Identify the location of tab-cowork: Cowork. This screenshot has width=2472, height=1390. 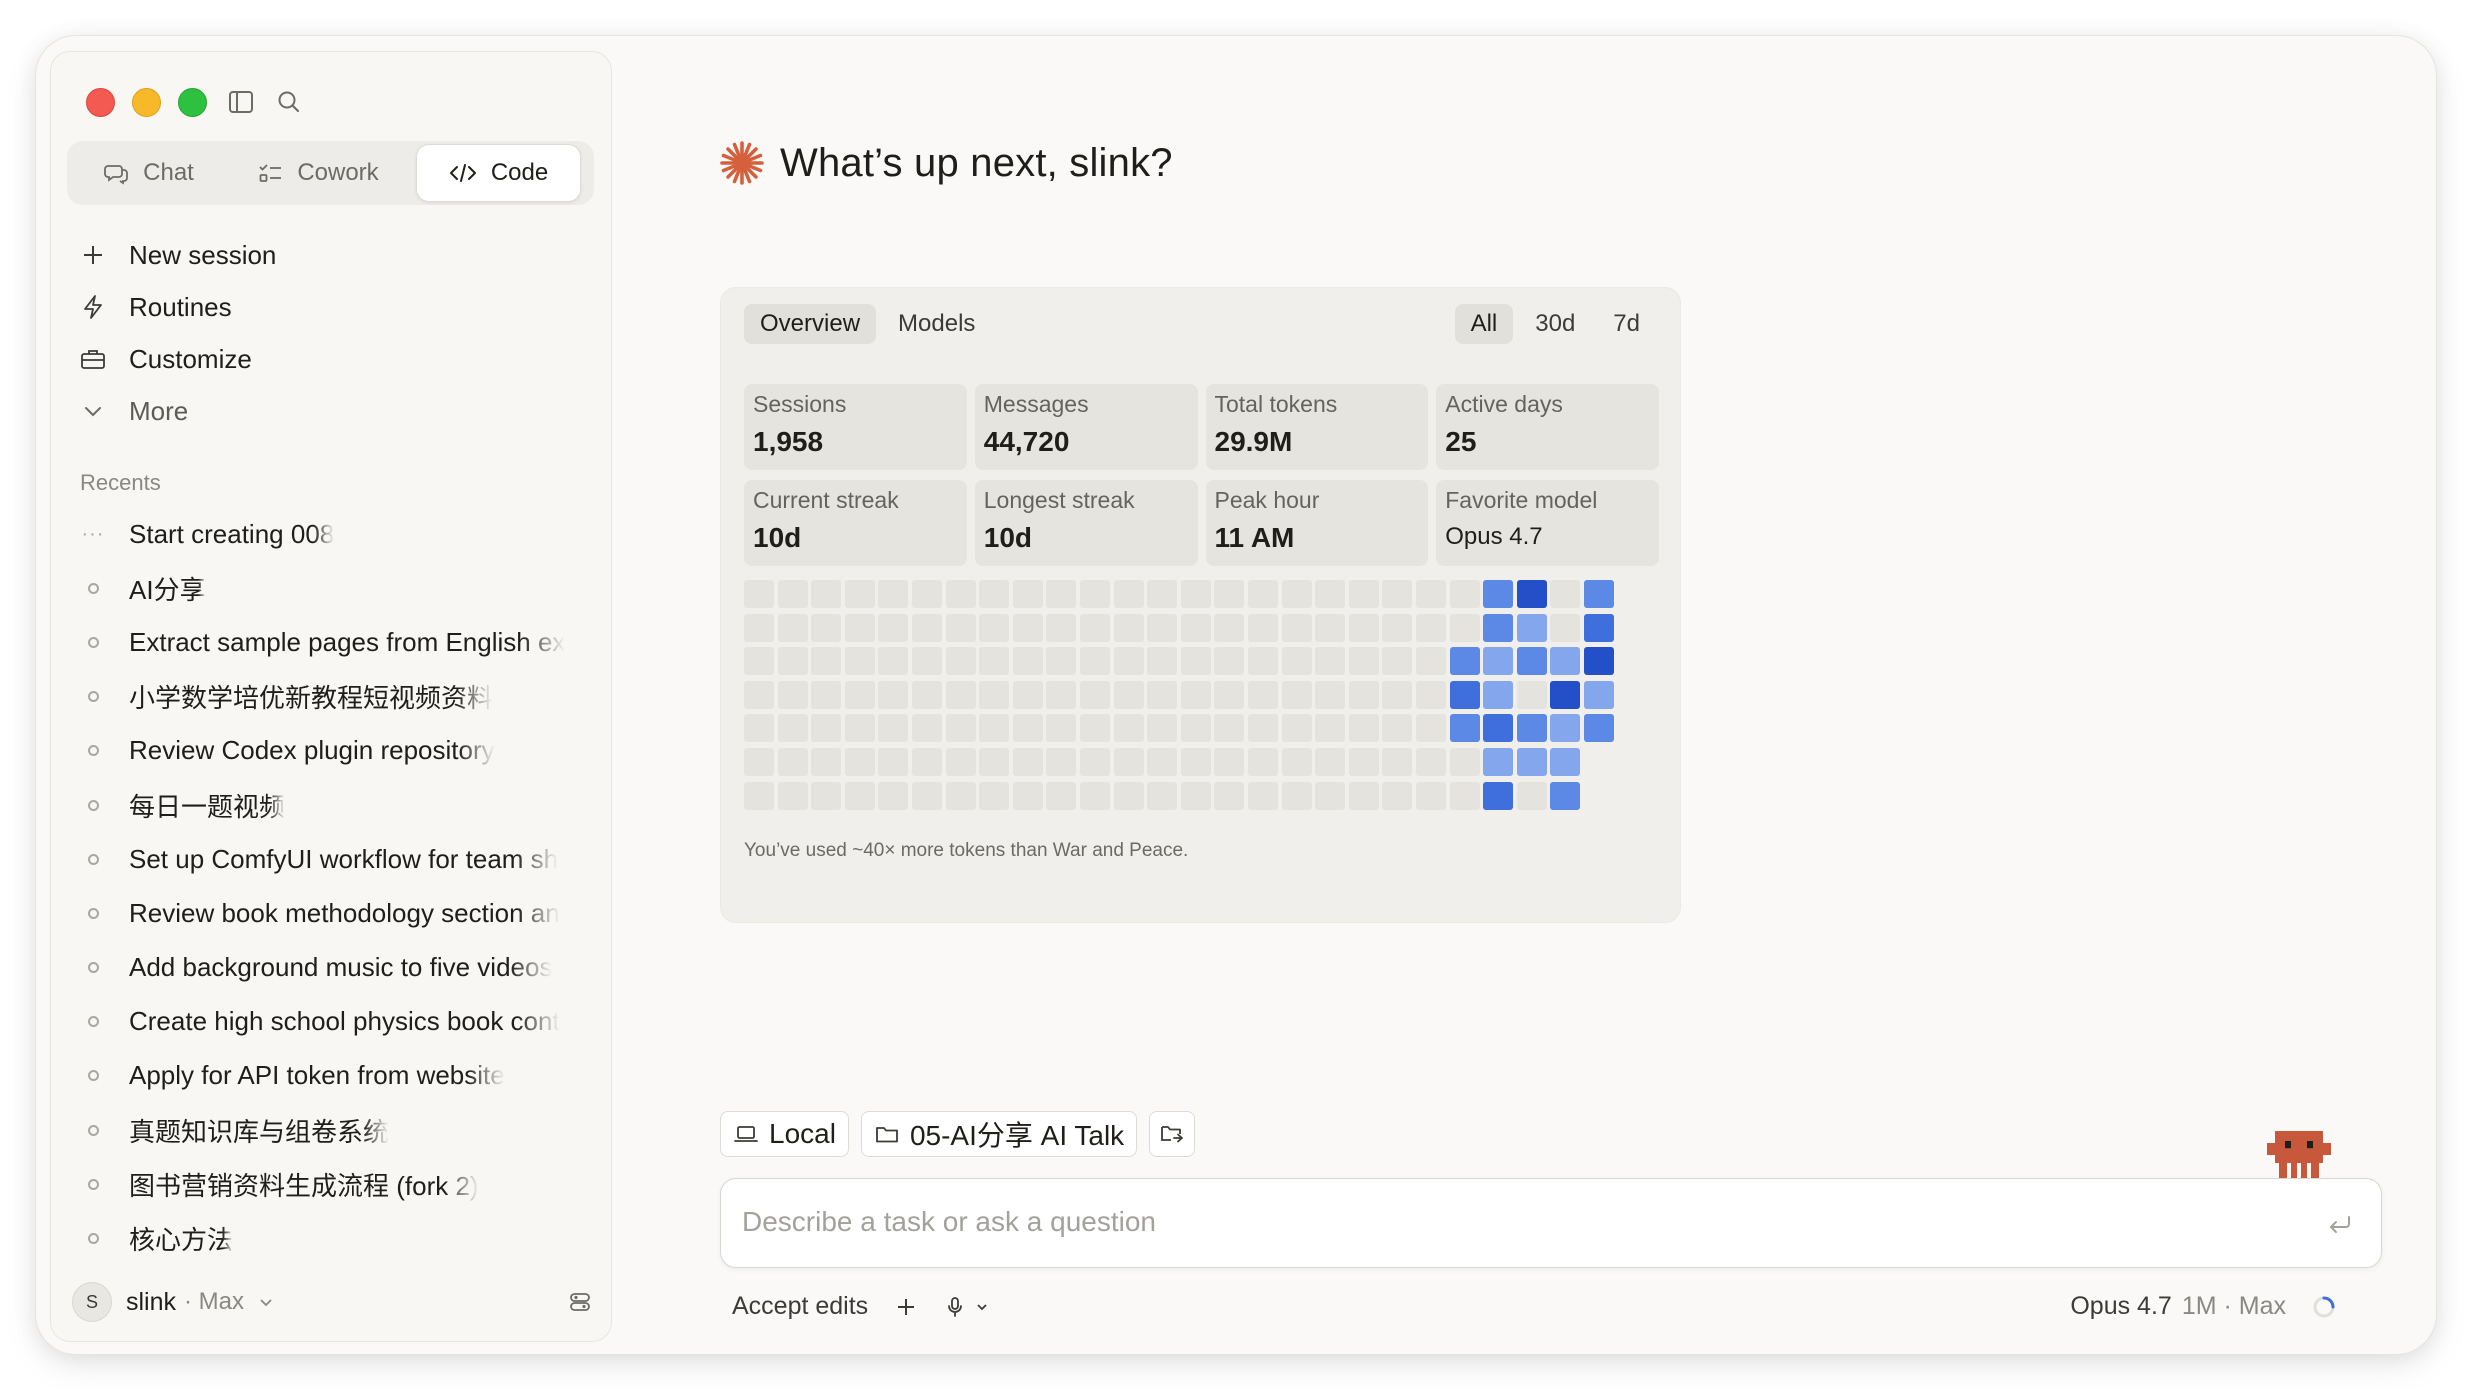
(318, 173).